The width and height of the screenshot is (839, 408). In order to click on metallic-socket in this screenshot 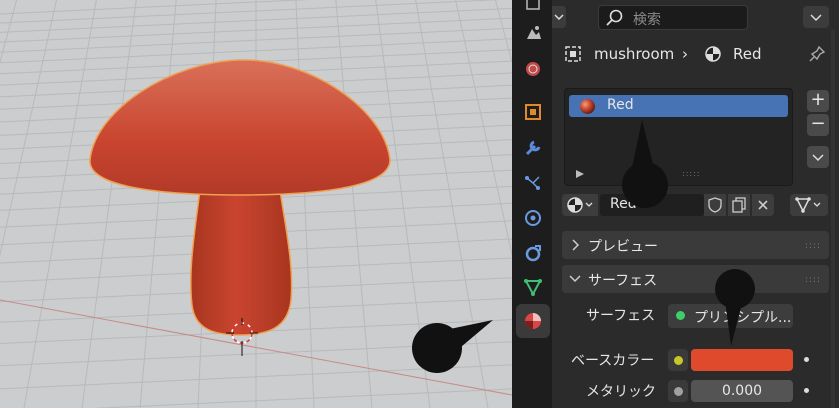, I will do `click(678, 391)`.